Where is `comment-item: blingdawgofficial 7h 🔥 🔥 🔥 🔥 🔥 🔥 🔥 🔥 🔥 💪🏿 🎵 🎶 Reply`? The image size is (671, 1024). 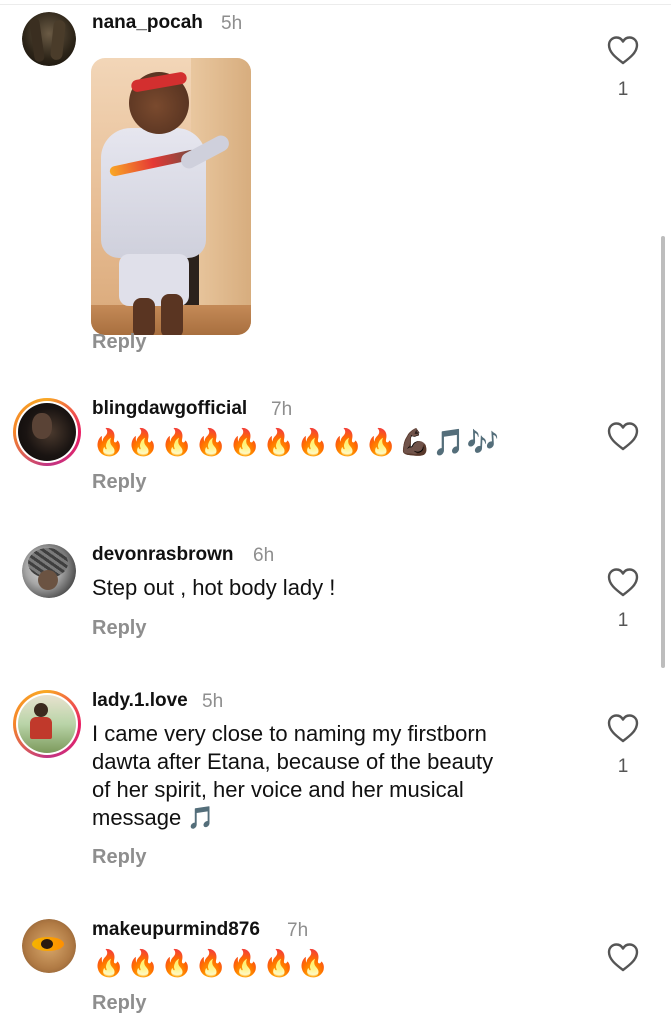 comment-item: blingdawgofficial 7h 🔥 🔥 🔥 🔥 🔥 🔥 🔥 🔥 🔥 💪🏿 🎵 🎶 Reply is located at coordinates (335, 448).